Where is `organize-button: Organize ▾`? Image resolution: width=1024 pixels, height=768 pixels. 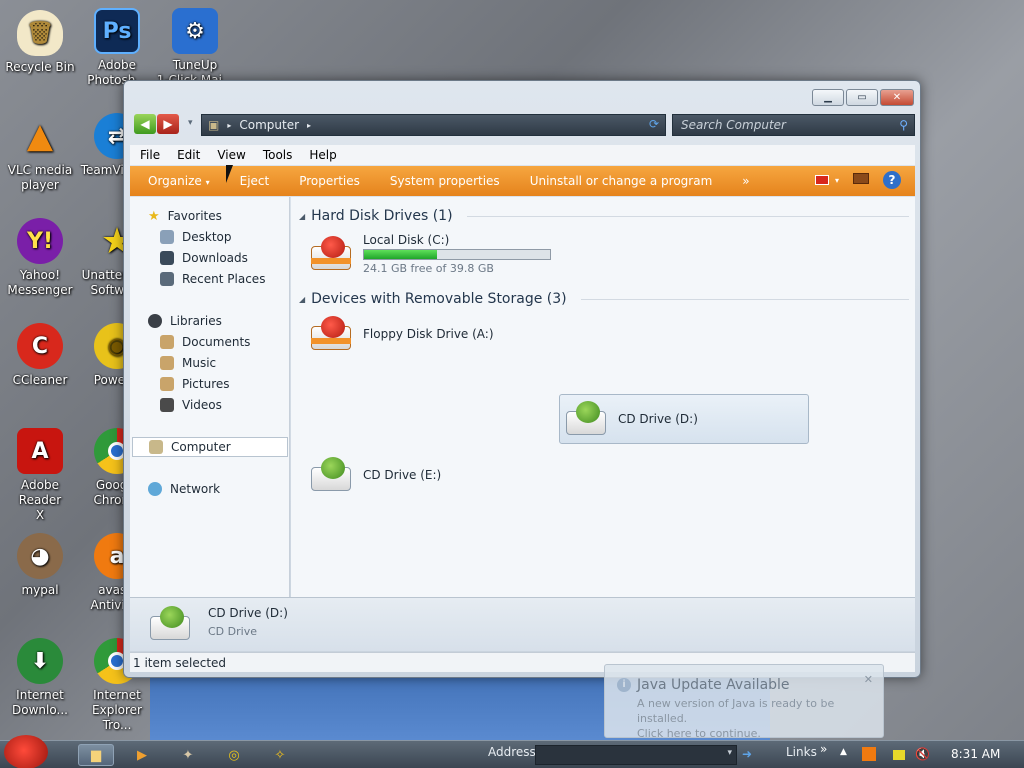
organize-button: Organize ▾ is located at coordinates (179, 181).